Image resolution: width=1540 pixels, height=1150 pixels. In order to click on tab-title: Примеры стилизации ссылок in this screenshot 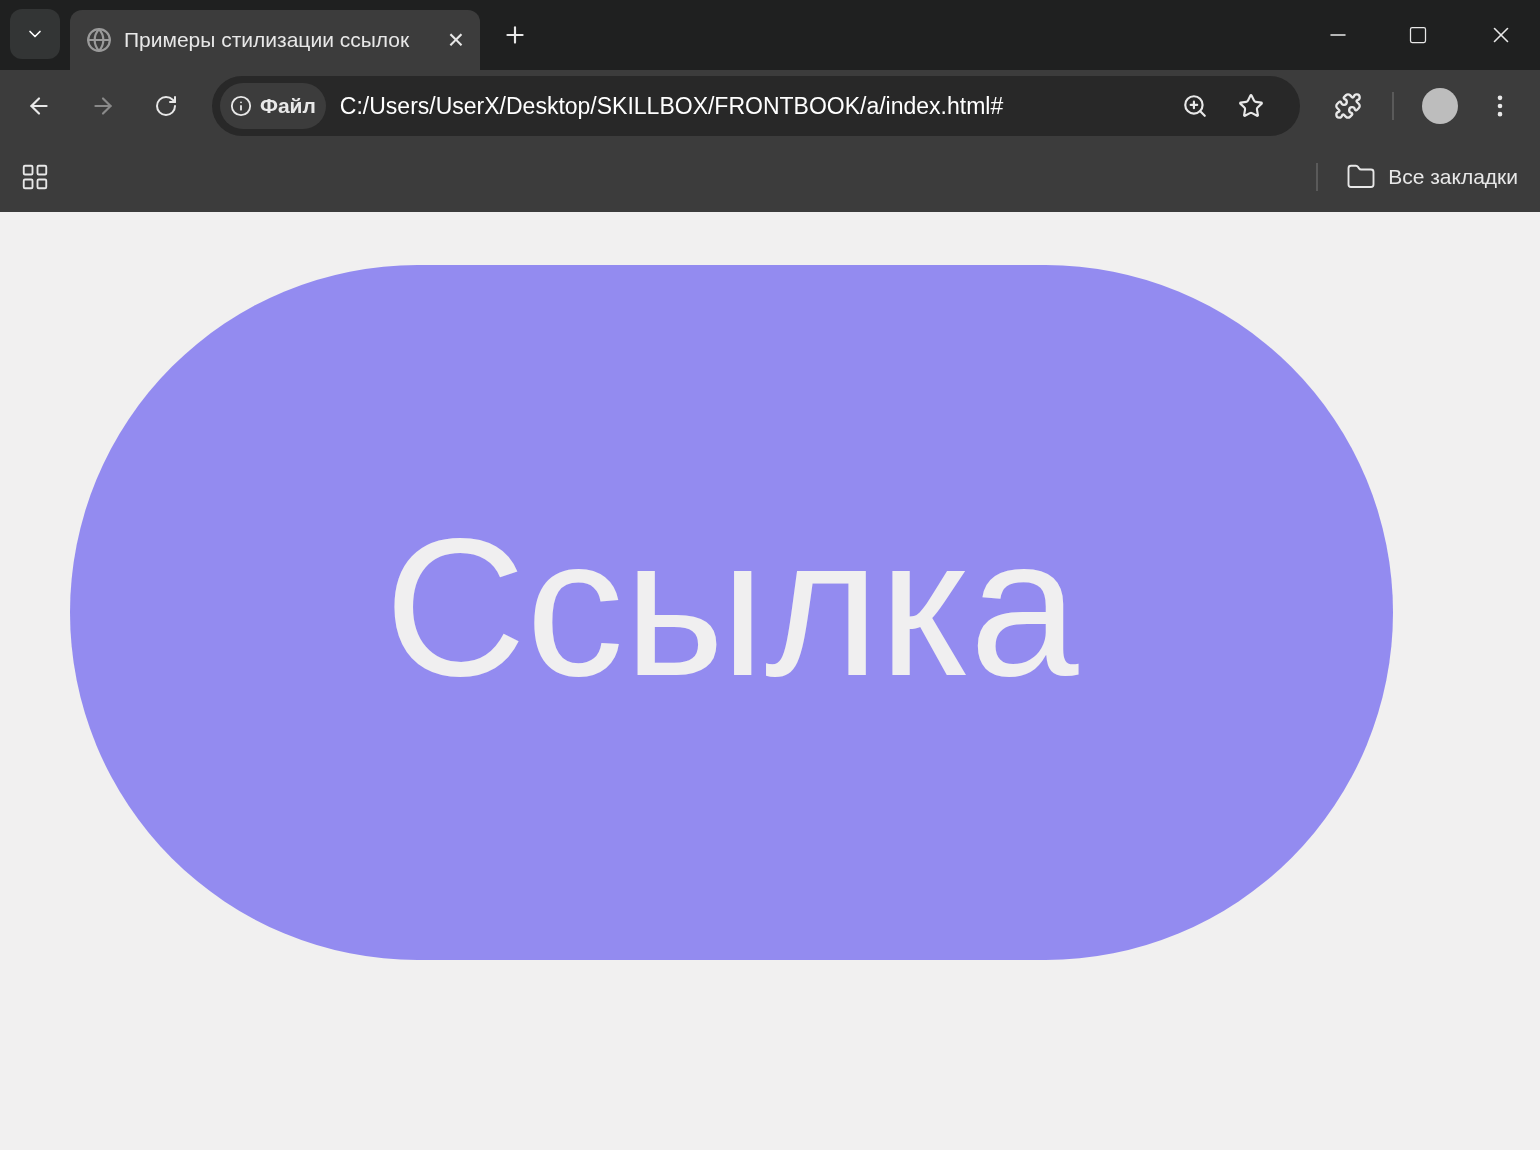, I will do `click(267, 40)`.